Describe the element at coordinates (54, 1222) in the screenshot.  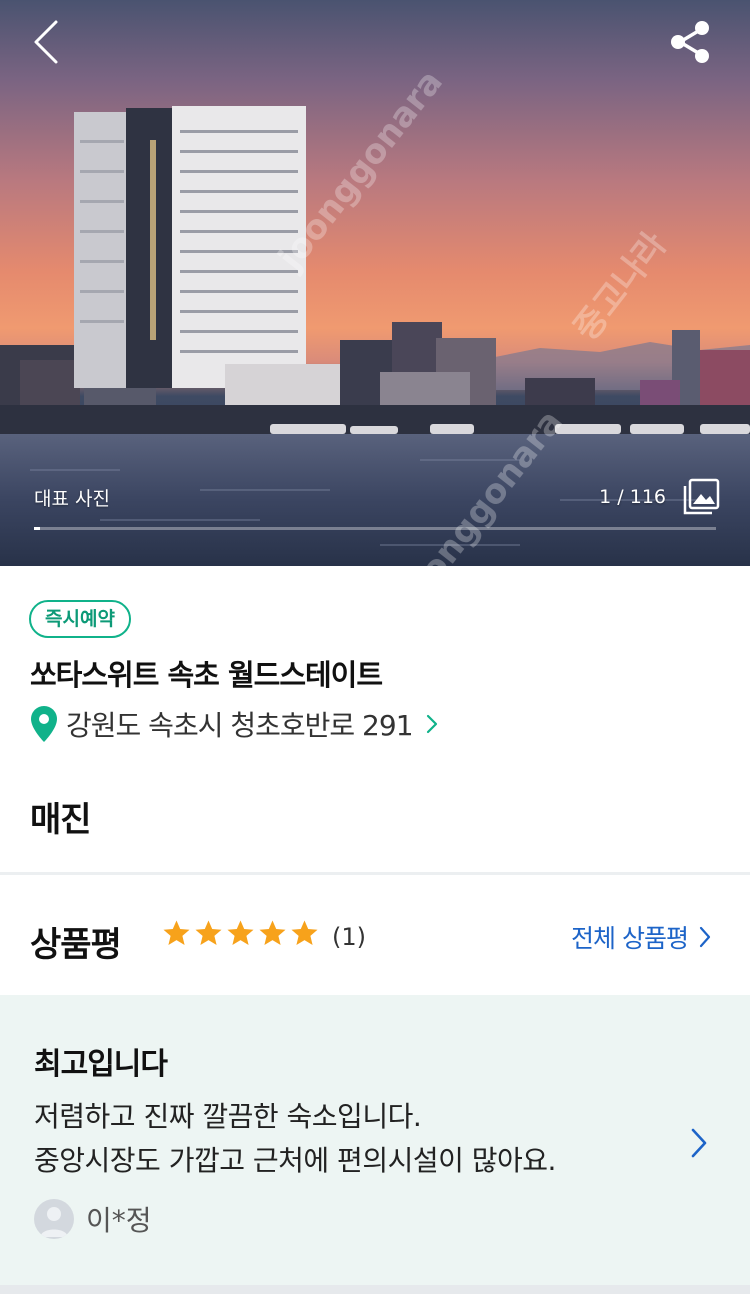
I see `user-icon` at that location.